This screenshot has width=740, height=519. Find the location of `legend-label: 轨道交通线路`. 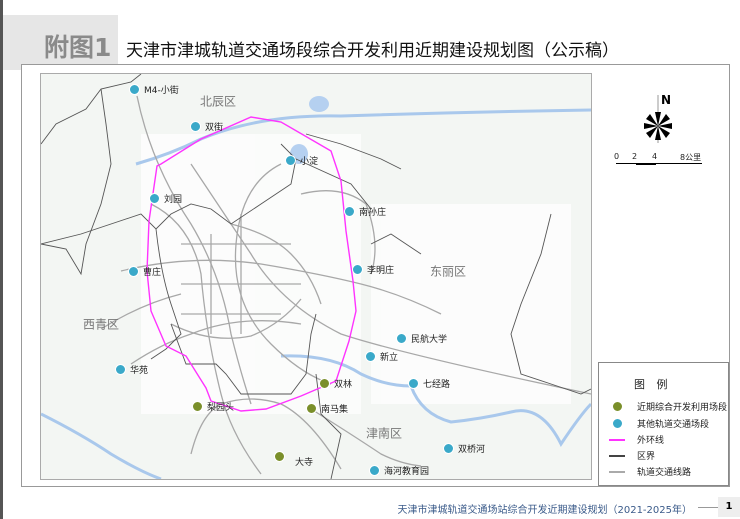

legend-label: 轨道交通线路 is located at coordinates (664, 473).